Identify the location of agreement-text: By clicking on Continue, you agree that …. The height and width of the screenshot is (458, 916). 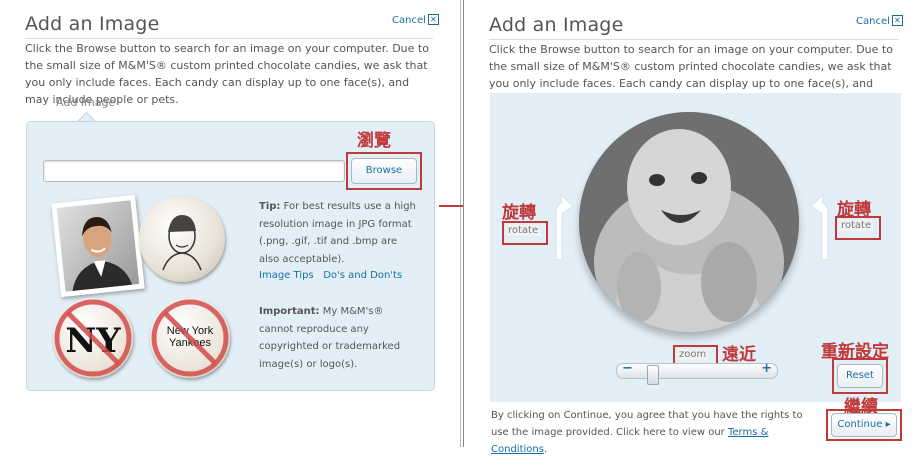
(656, 432).